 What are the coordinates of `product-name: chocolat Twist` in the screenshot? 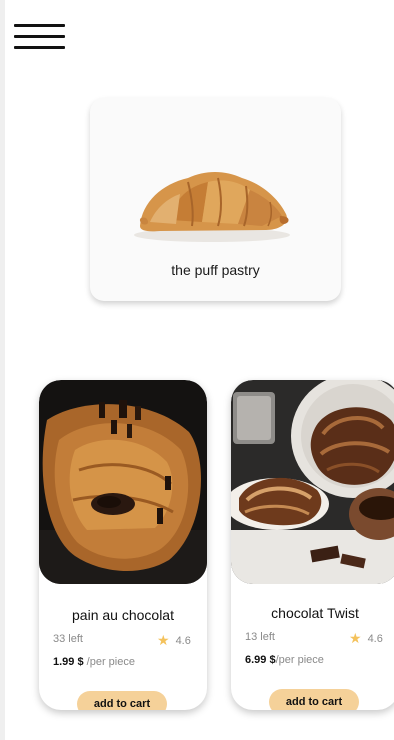 It's located at (315, 613).